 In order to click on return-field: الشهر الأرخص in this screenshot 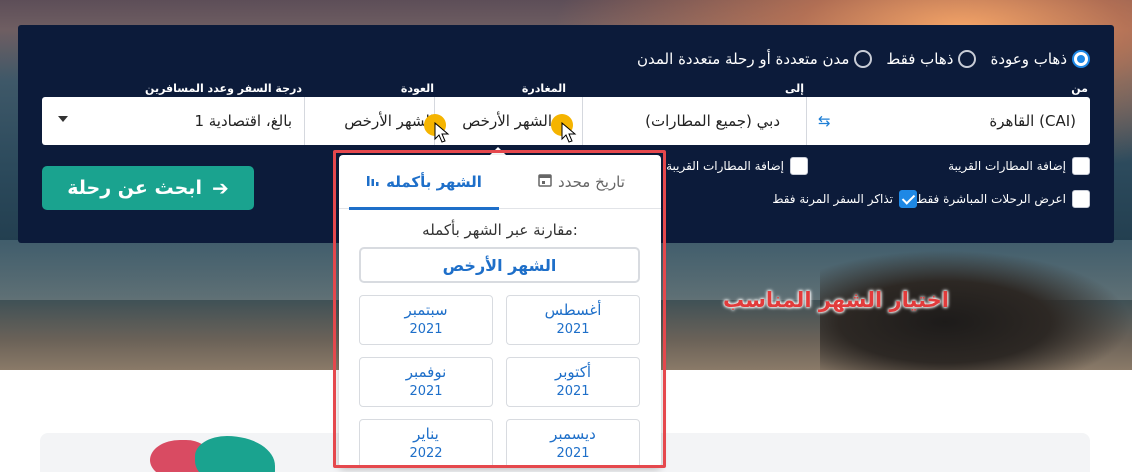, I will do `click(389, 121)`.